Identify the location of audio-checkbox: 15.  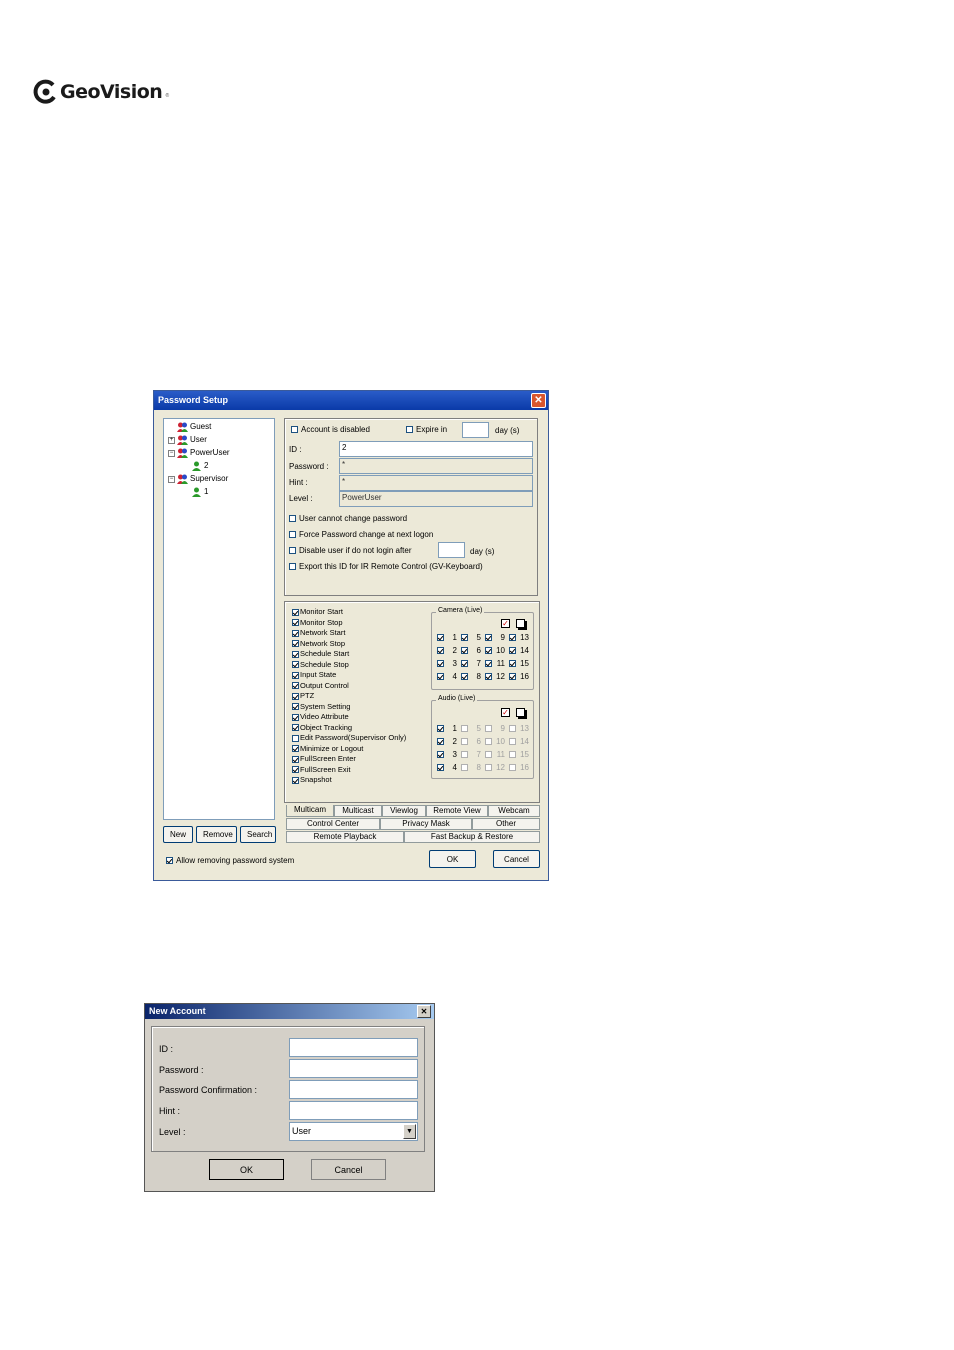
(519, 754).